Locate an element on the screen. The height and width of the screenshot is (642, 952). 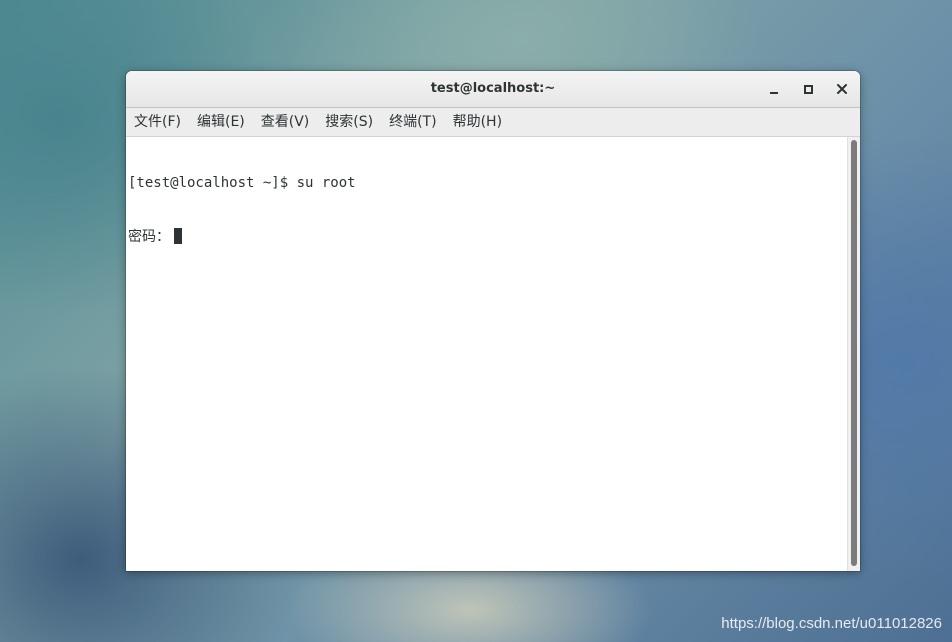
vertical-scrollbar is located at coordinates (853, 354).